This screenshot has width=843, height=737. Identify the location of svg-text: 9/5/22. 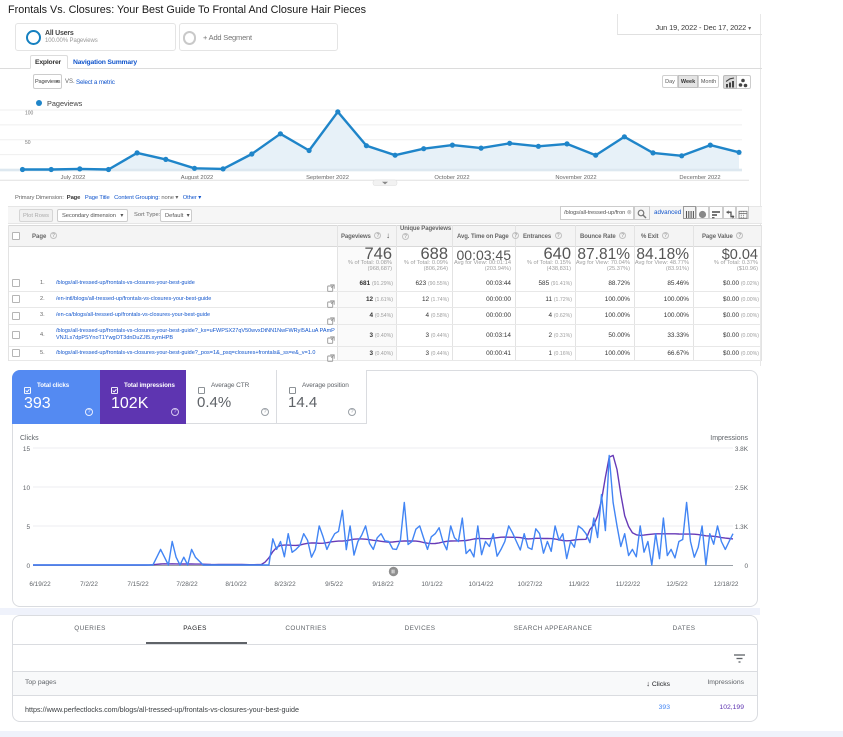
(334, 584).